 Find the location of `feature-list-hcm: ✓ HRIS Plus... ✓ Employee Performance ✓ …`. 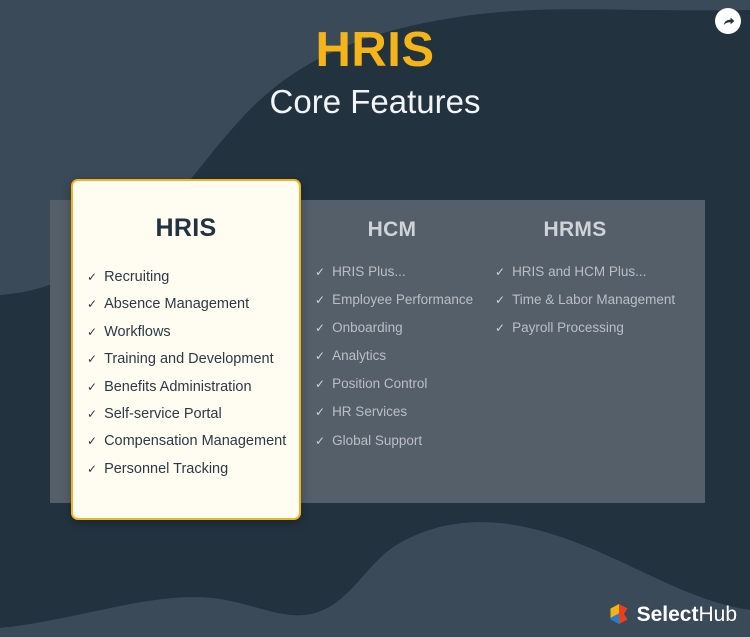

feature-list-hcm: ✓ HRIS Plus... ✓ Employee Performance ✓ … is located at coordinates (400, 356).